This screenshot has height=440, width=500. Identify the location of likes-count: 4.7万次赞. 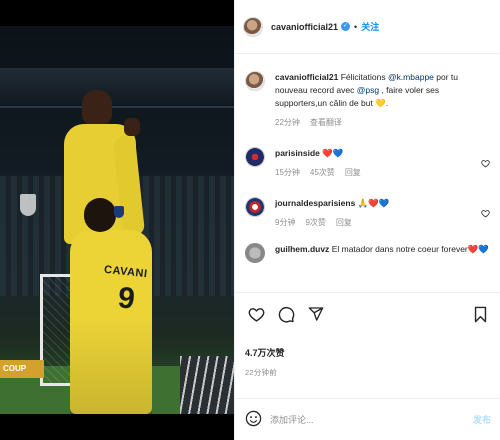
(265, 352).